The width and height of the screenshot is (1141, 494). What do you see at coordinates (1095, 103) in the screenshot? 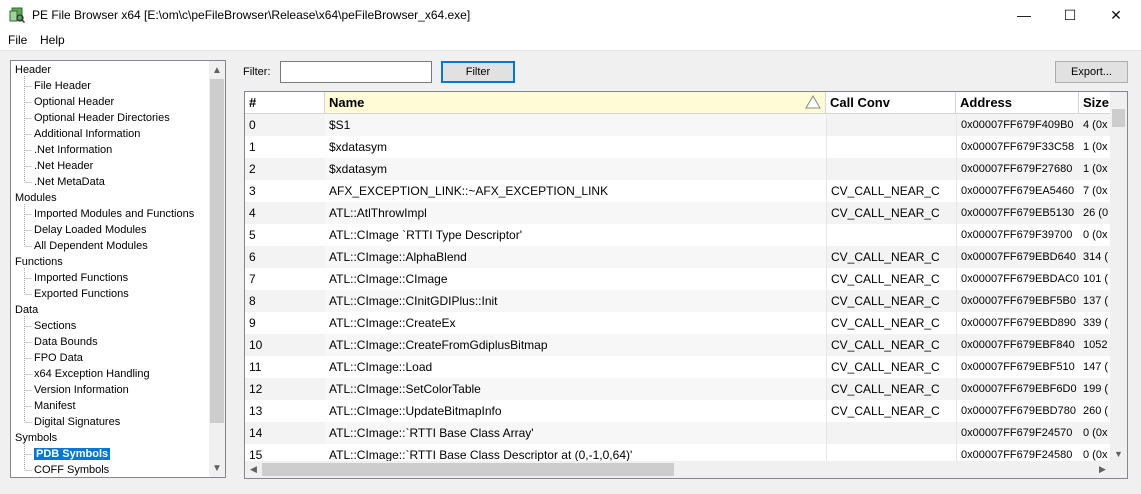
I see `column-header-size: Size` at bounding box center [1095, 103].